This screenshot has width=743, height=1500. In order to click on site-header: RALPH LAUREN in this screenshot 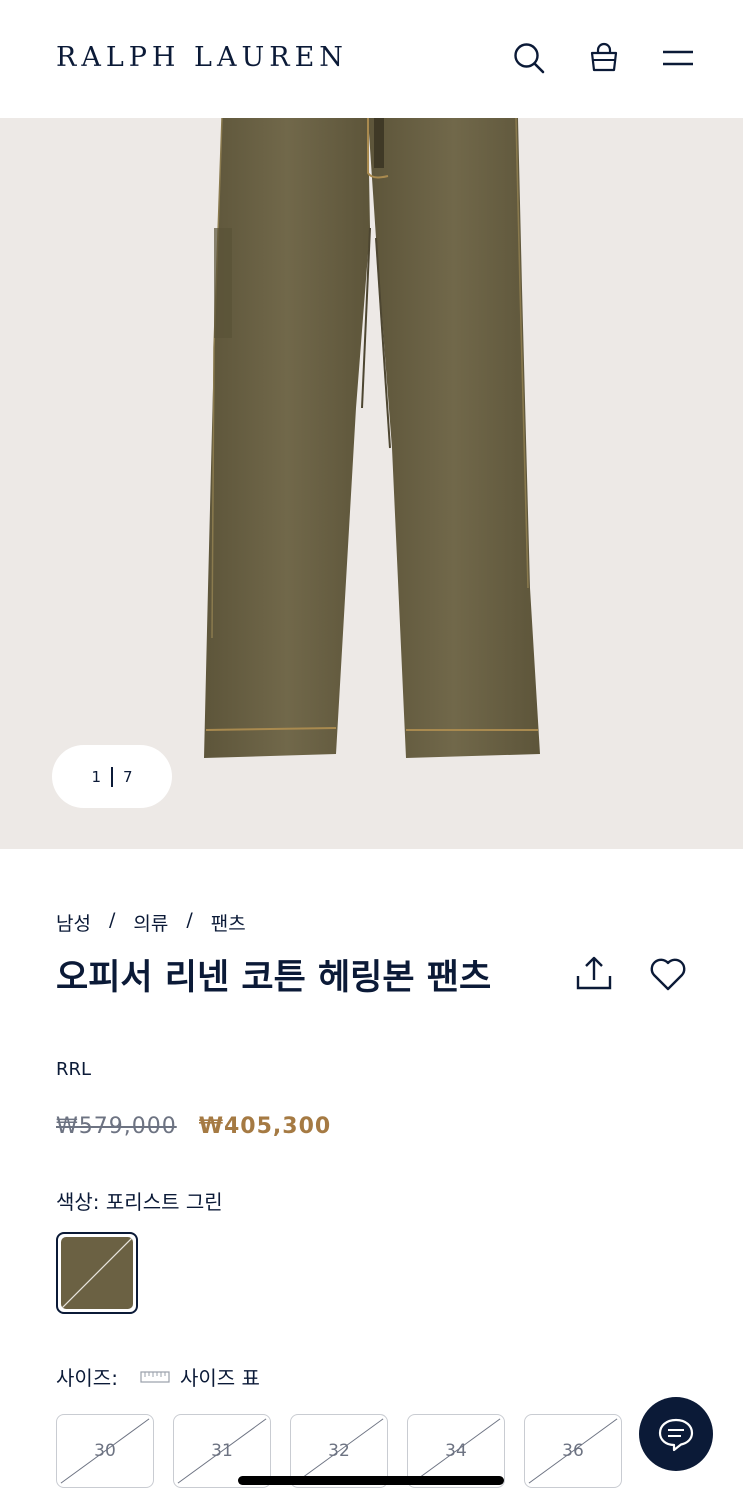, I will do `click(371, 59)`.